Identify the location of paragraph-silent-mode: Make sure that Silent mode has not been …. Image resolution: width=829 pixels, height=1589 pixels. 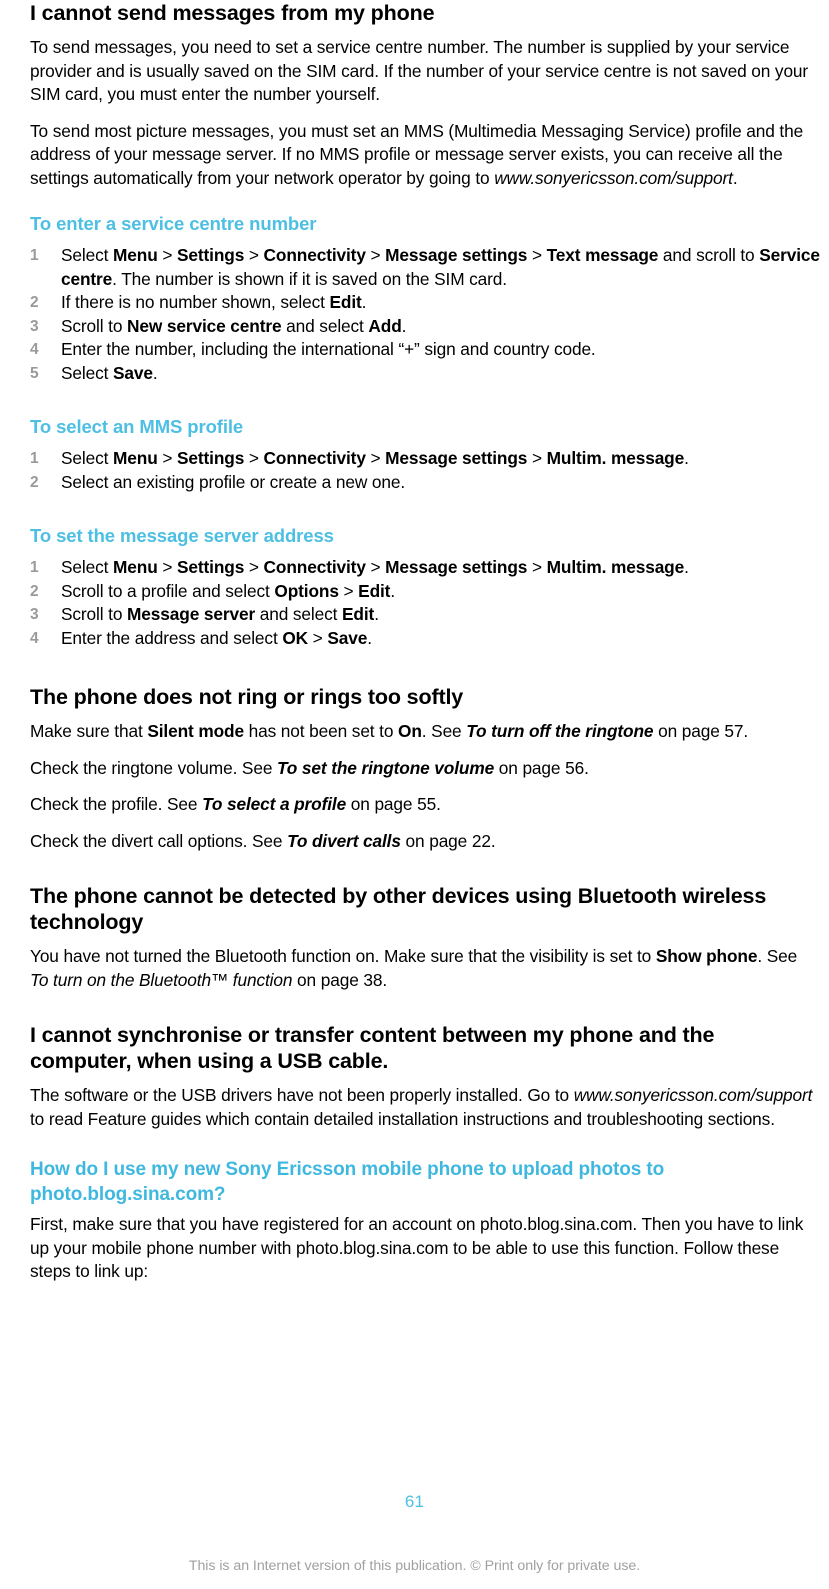
(425, 732).